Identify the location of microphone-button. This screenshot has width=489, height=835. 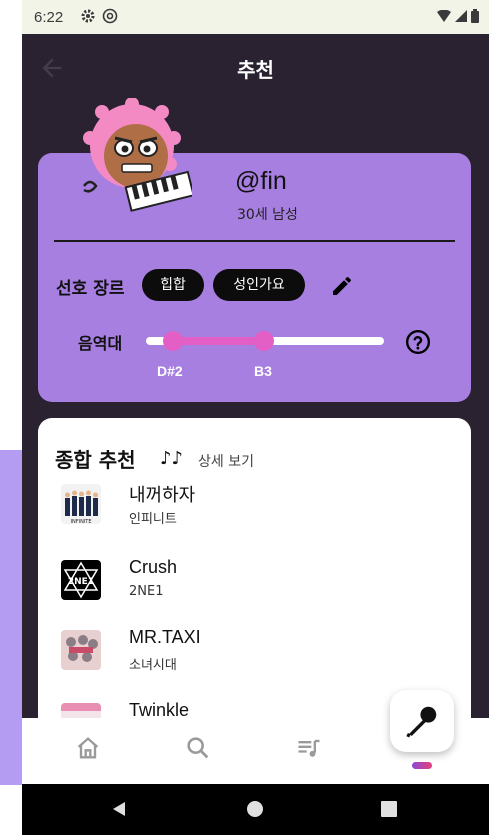
(422, 721).